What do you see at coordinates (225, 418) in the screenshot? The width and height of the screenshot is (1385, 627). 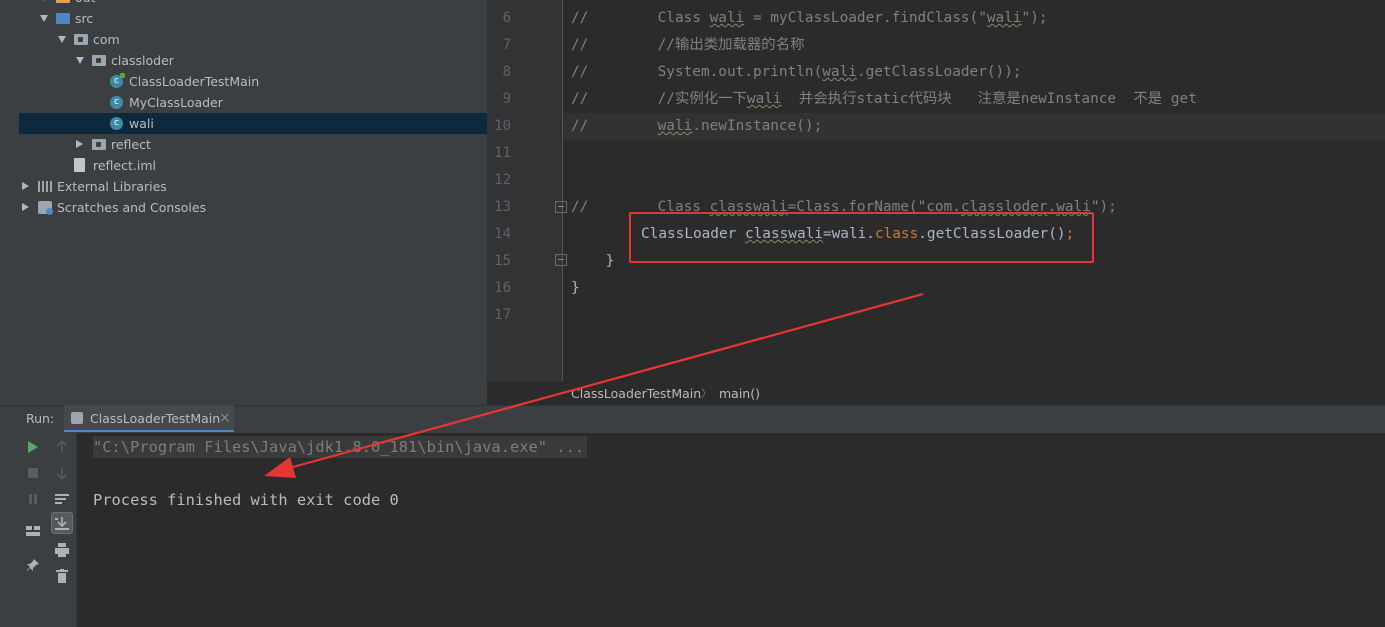 I see `close-tab-icon: ×` at bounding box center [225, 418].